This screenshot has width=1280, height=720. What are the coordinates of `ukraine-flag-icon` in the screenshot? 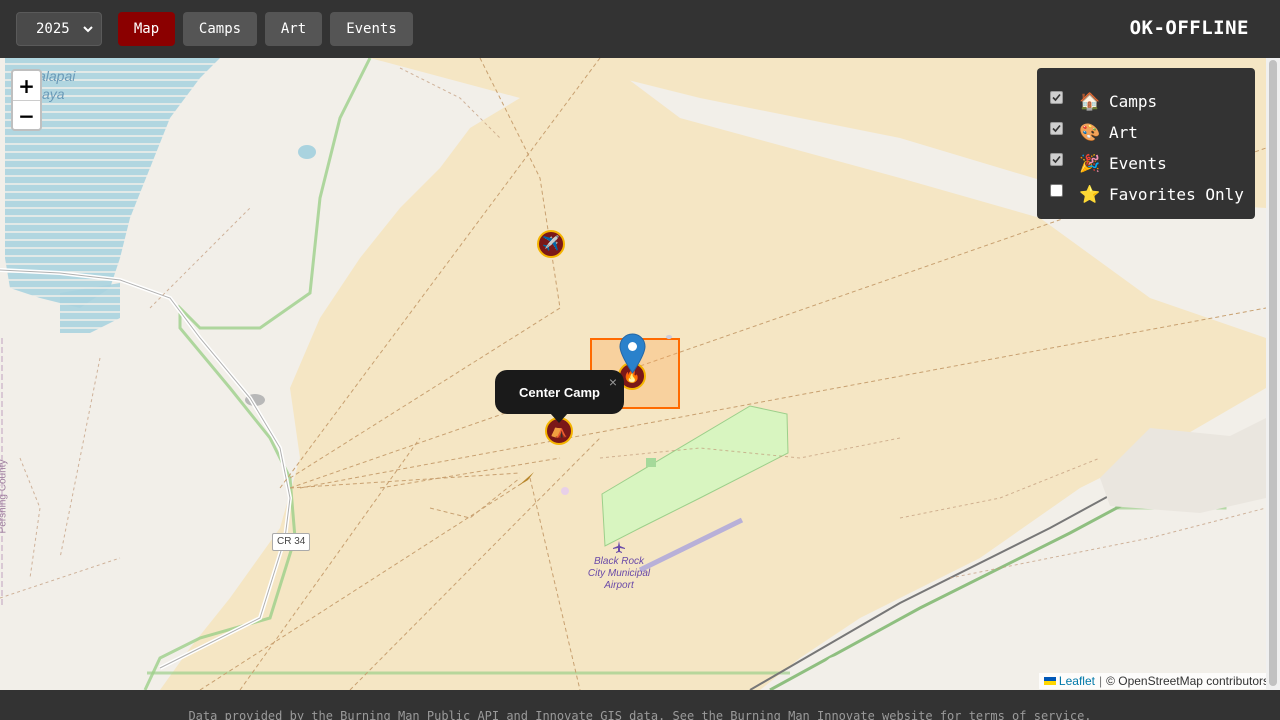 It's located at (1049, 681).